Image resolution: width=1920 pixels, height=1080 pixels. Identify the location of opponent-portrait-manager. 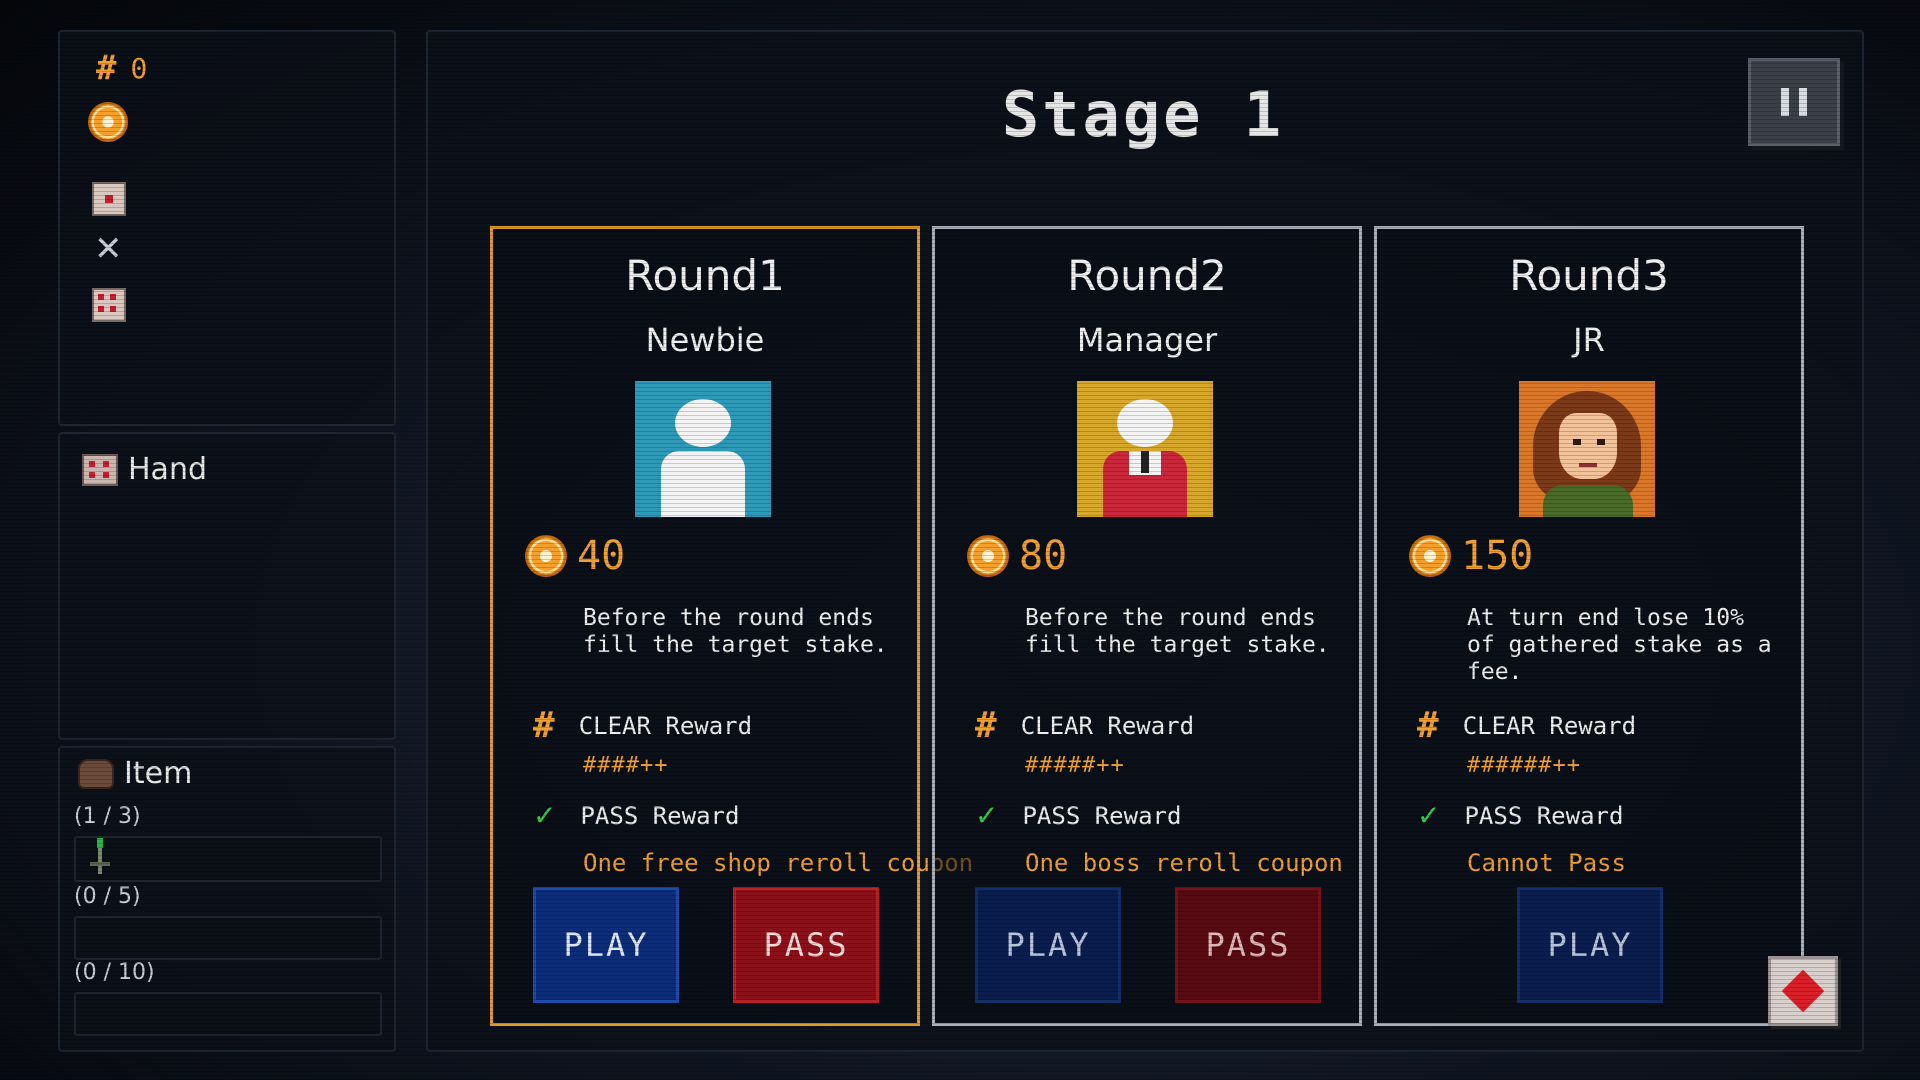
(1145, 449).